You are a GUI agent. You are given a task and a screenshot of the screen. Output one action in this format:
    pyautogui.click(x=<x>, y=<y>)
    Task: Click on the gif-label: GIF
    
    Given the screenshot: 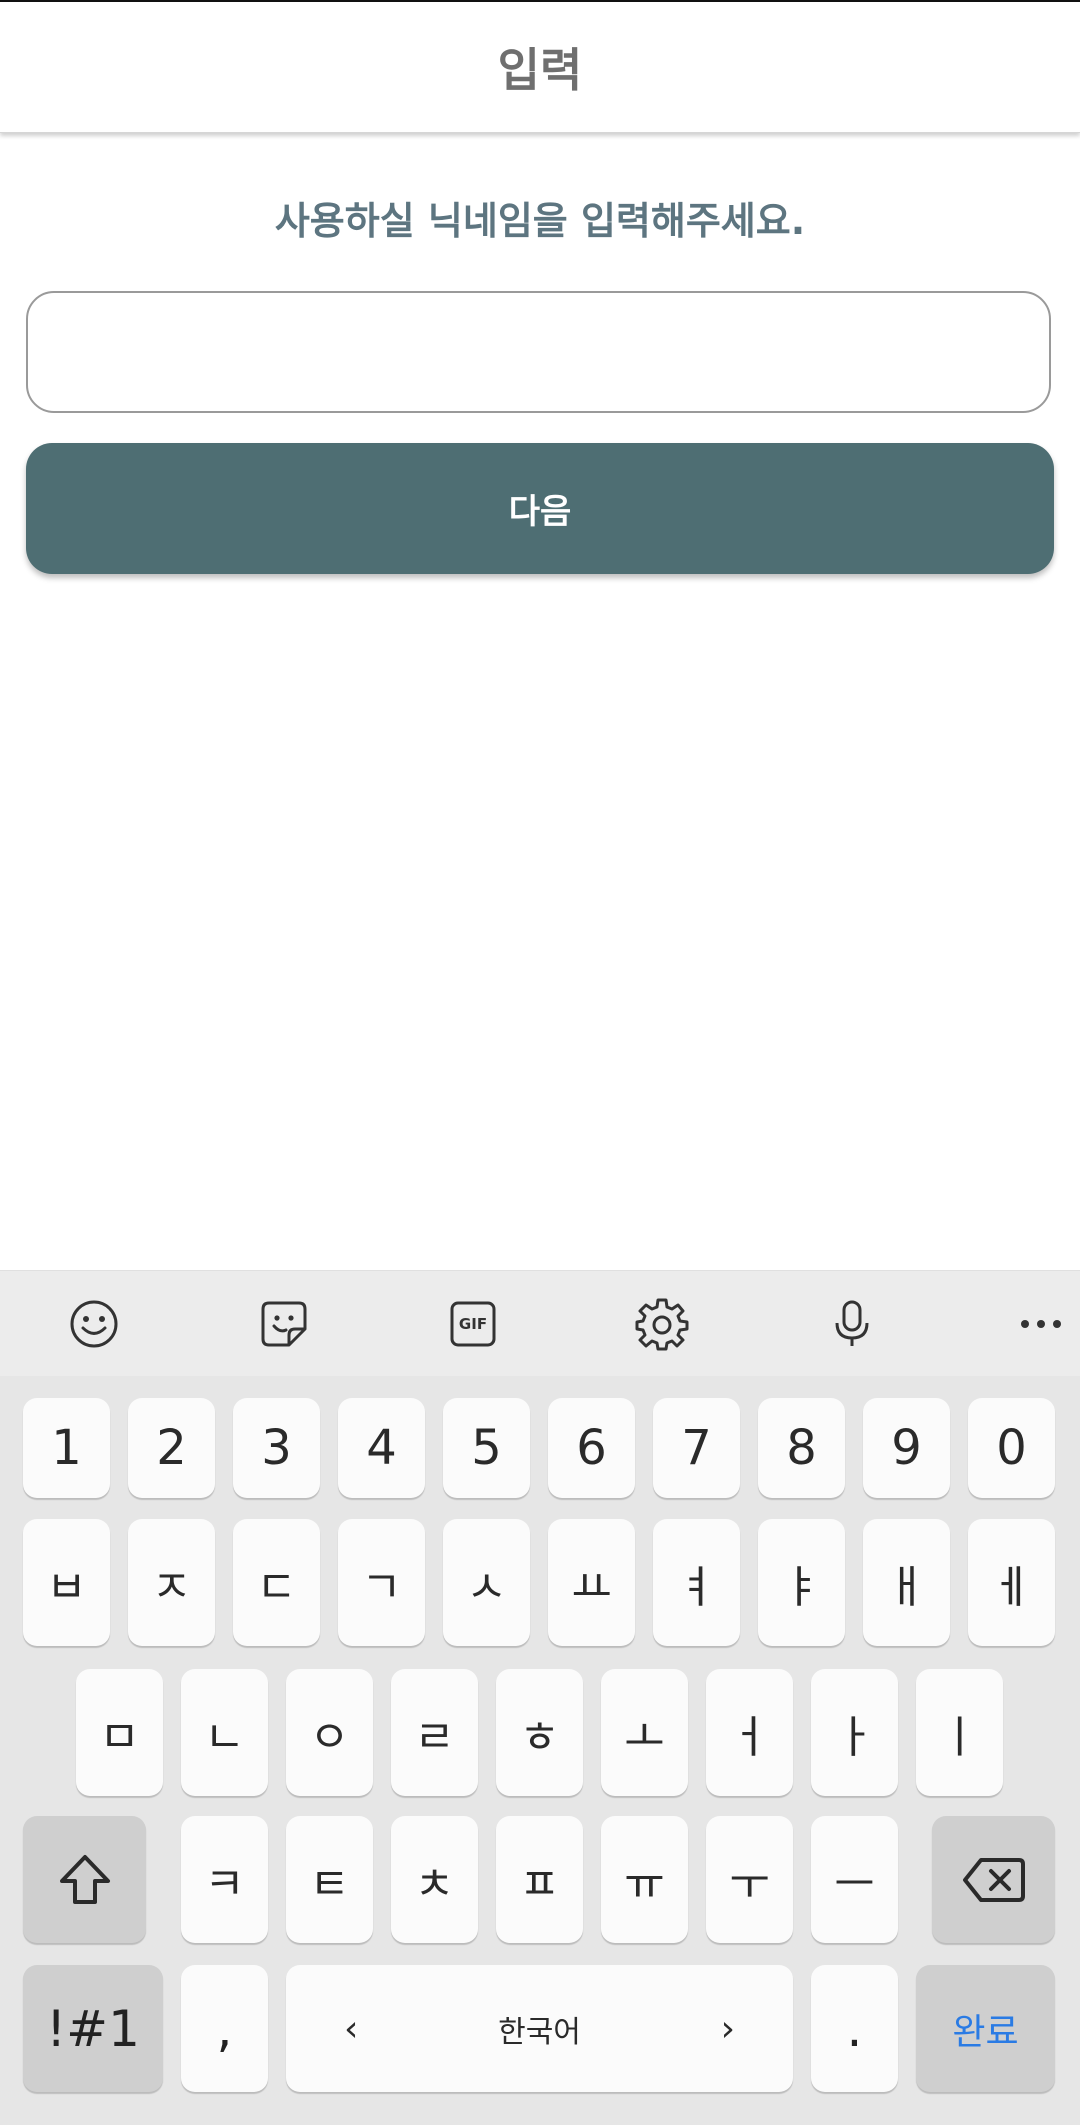 What is the action you would take?
    pyautogui.click(x=473, y=1324)
    